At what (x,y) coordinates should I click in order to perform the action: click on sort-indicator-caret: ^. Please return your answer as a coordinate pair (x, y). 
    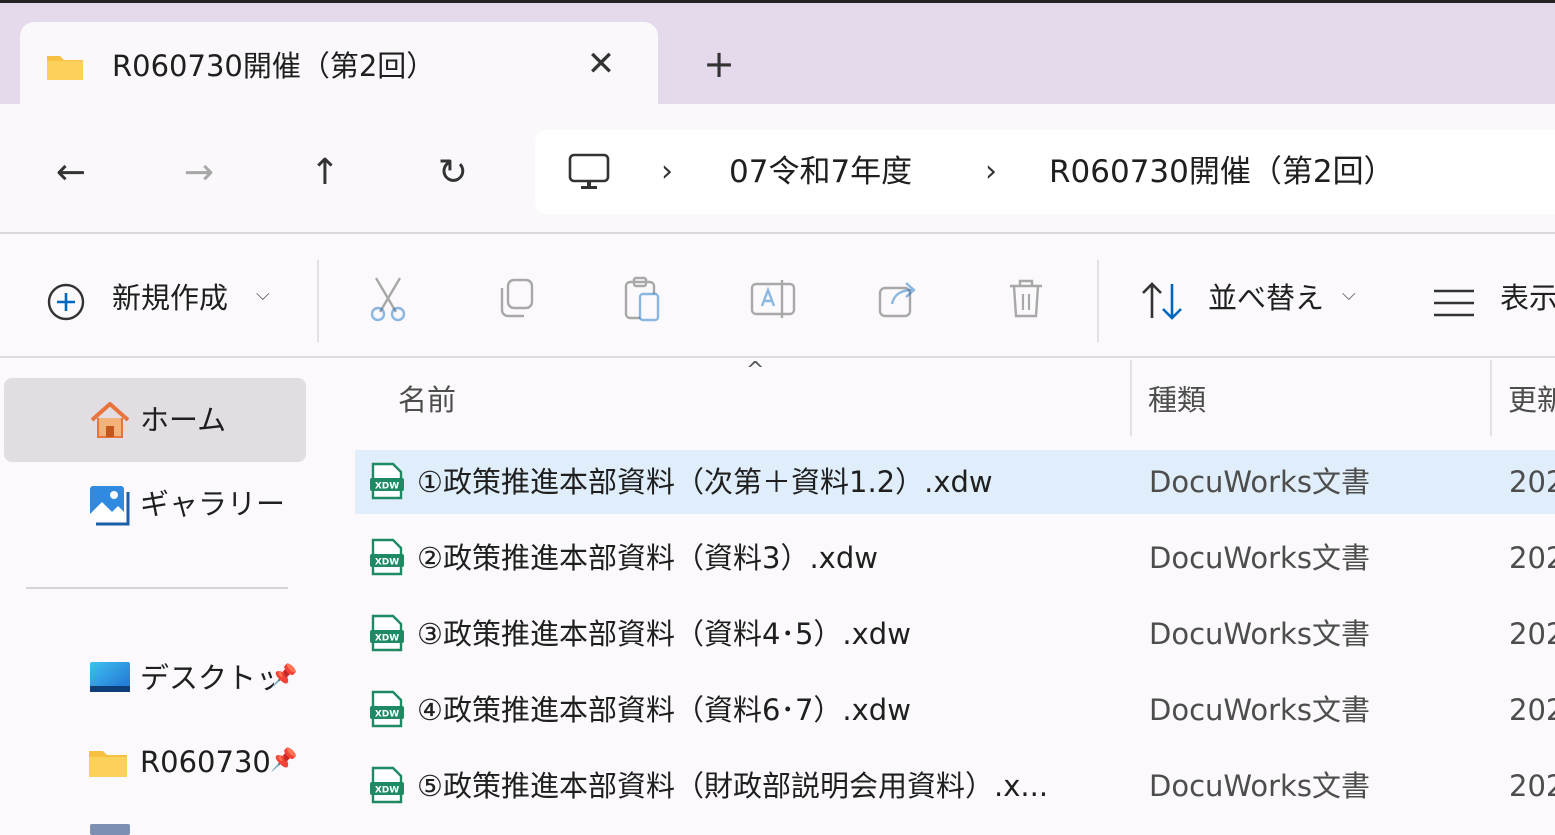
    Looking at the image, I should click on (755, 370).